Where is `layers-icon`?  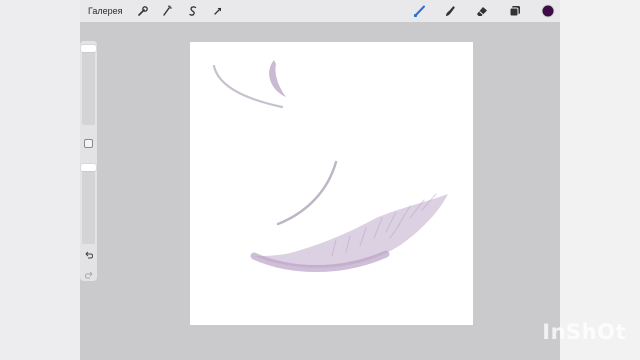
layers-icon is located at coordinates (515, 11).